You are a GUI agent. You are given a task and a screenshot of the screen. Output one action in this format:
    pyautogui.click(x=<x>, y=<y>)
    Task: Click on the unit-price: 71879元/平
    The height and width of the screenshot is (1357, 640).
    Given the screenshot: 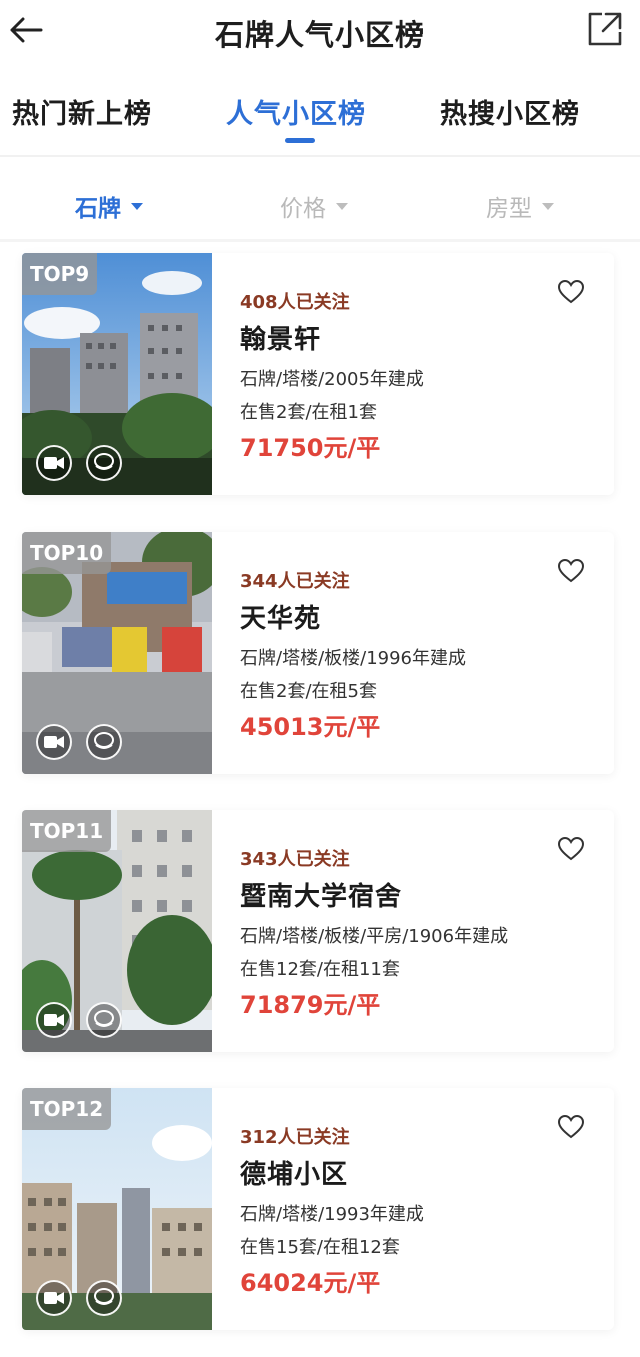 What is the action you would take?
    pyautogui.click(x=310, y=1005)
    